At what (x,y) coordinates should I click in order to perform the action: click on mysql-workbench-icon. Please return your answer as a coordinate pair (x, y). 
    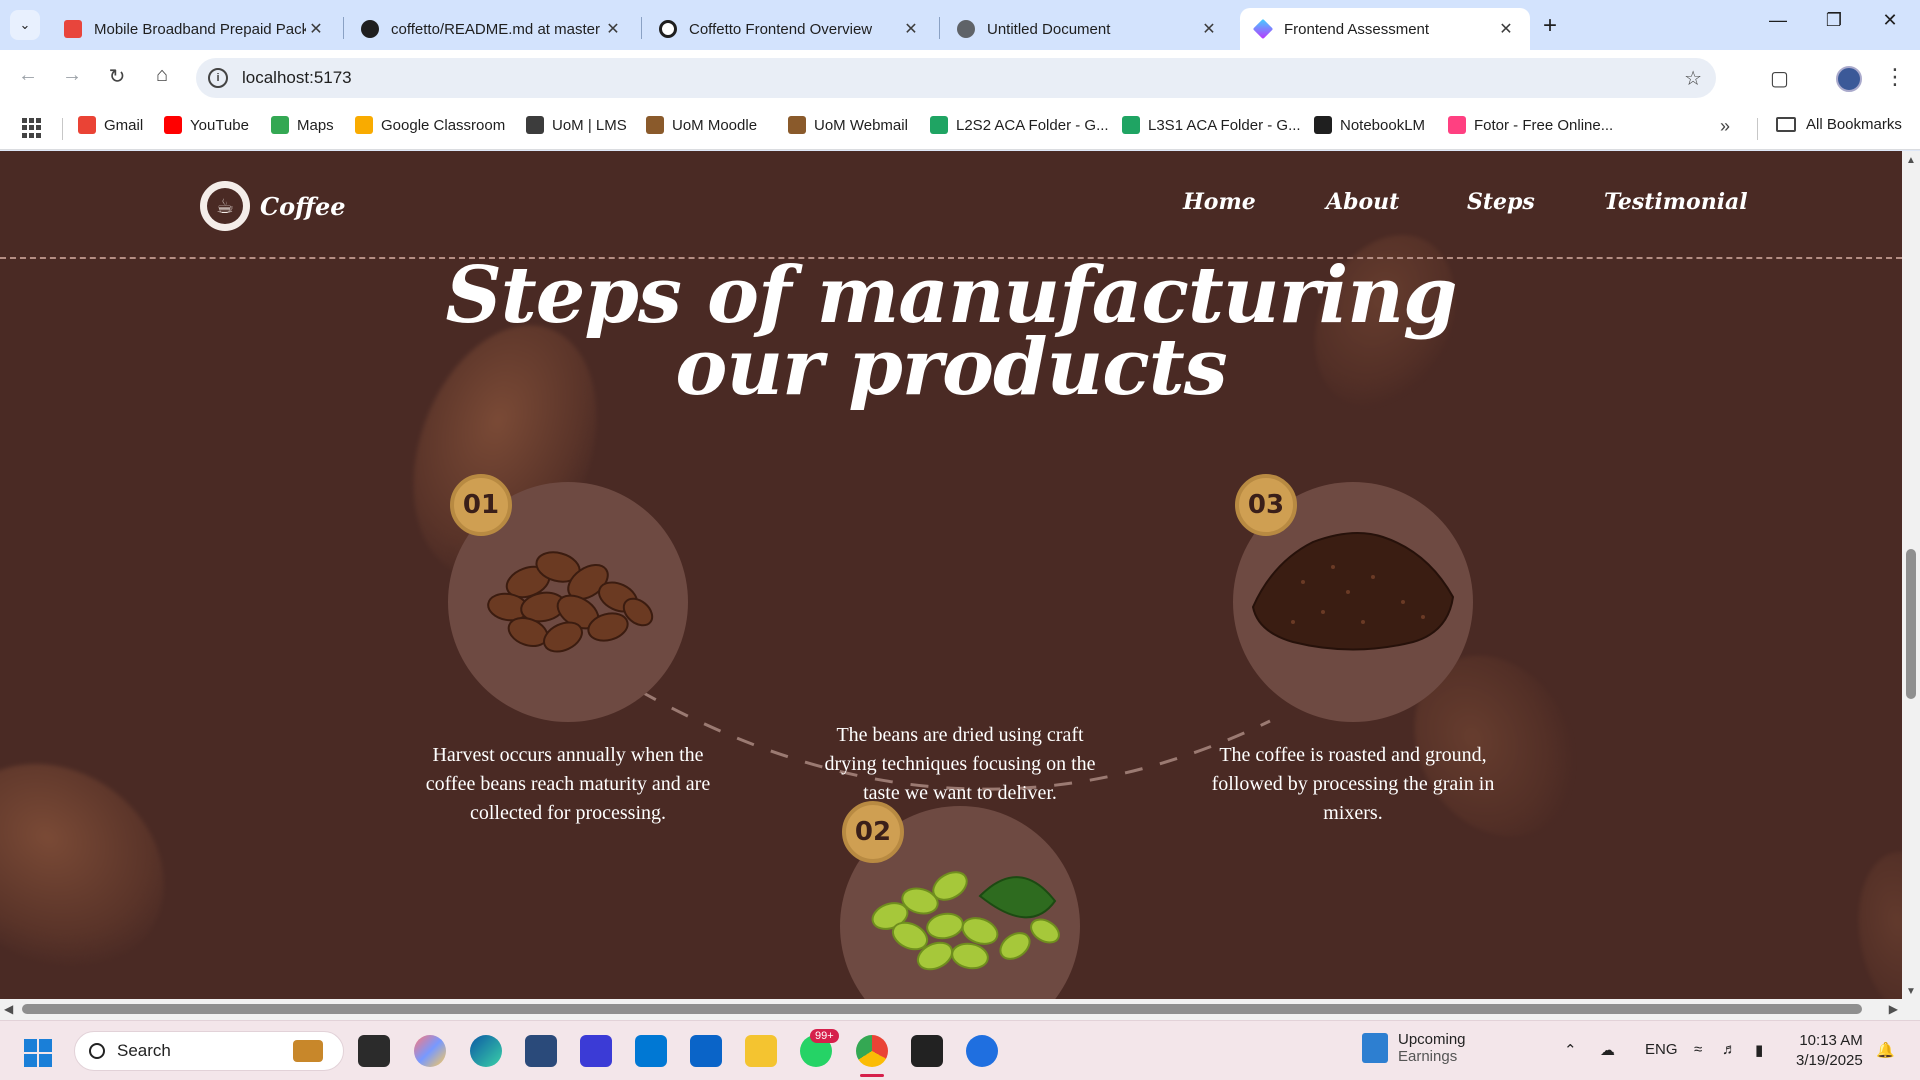
    Looking at the image, I should click on (541, 1051).